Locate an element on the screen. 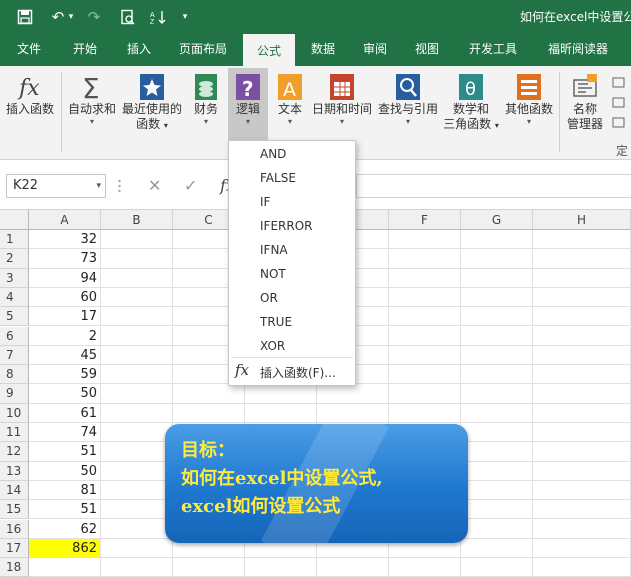 The image size is (631, 577). row-header: 10 is located at coordinates (14, 413).